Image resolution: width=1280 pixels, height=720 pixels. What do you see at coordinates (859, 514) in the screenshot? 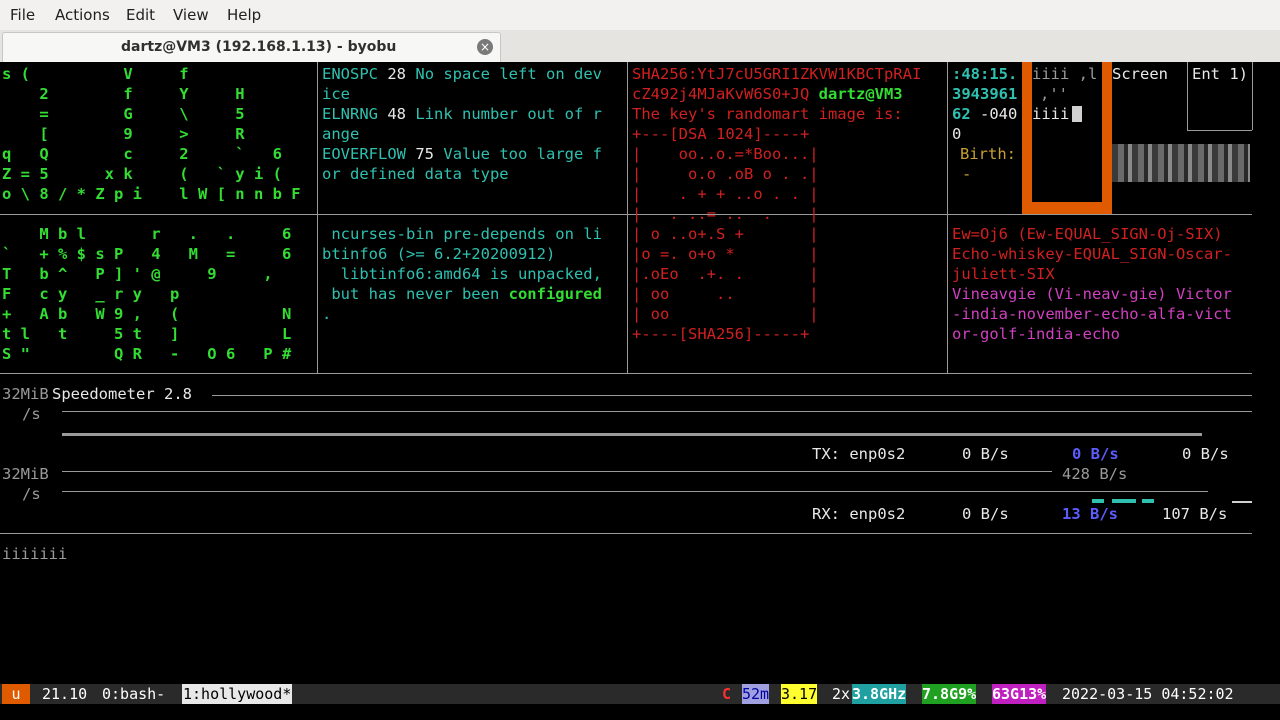
I see `rx-label: RX: enp0s2` at bounding box center [859, 514].